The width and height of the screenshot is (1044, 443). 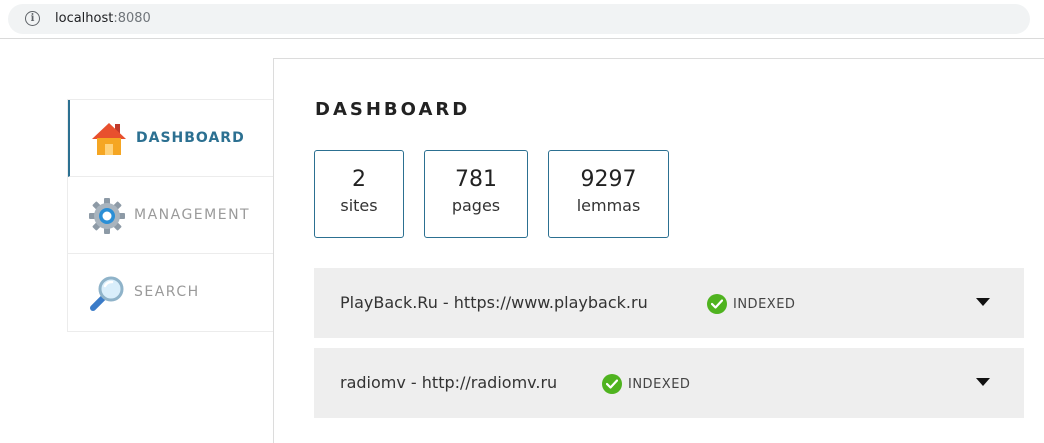 What do you see at coordinates (132, 18) in the screenshot?
I see `url-port: :8080` at bounding box center [132, 18].